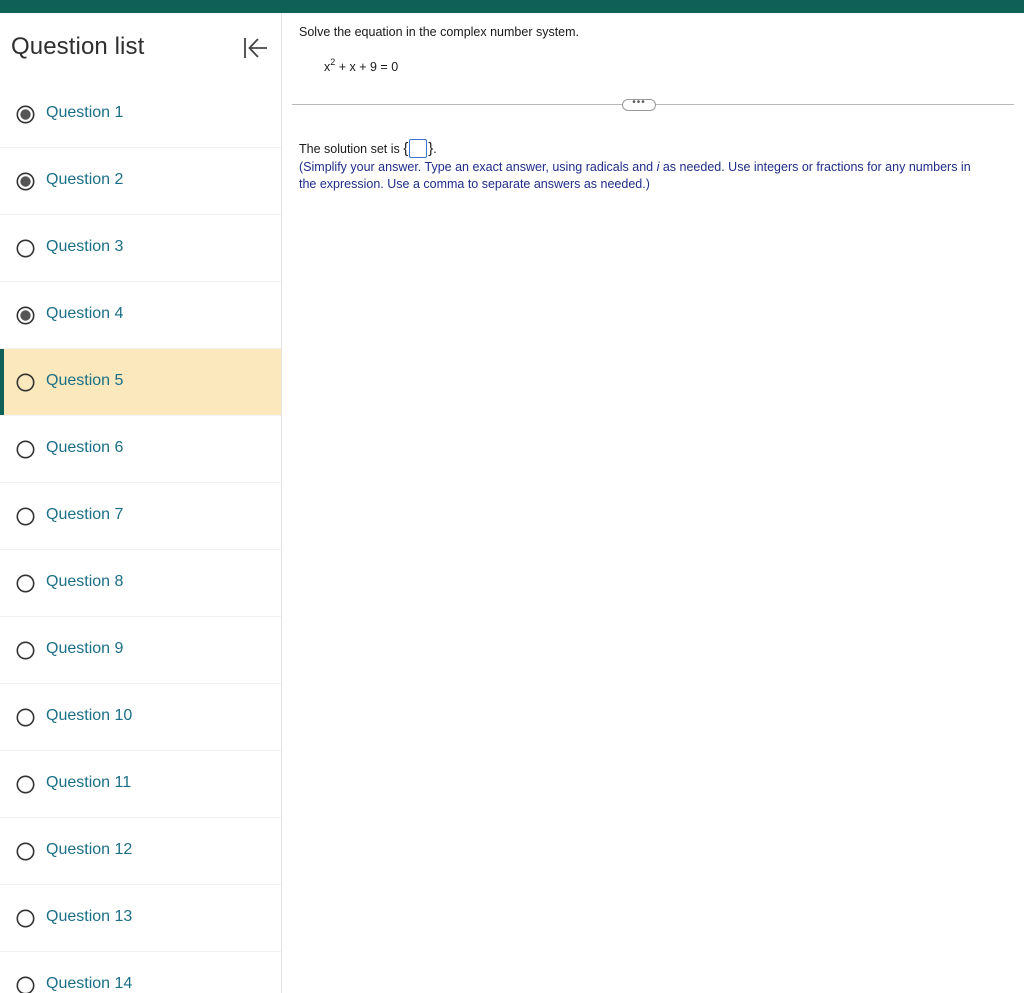 The image size is (1024, 993). Describe the element at coordinates (140, 851) in the screenshot. I see `question-item: Question 12` at that location.